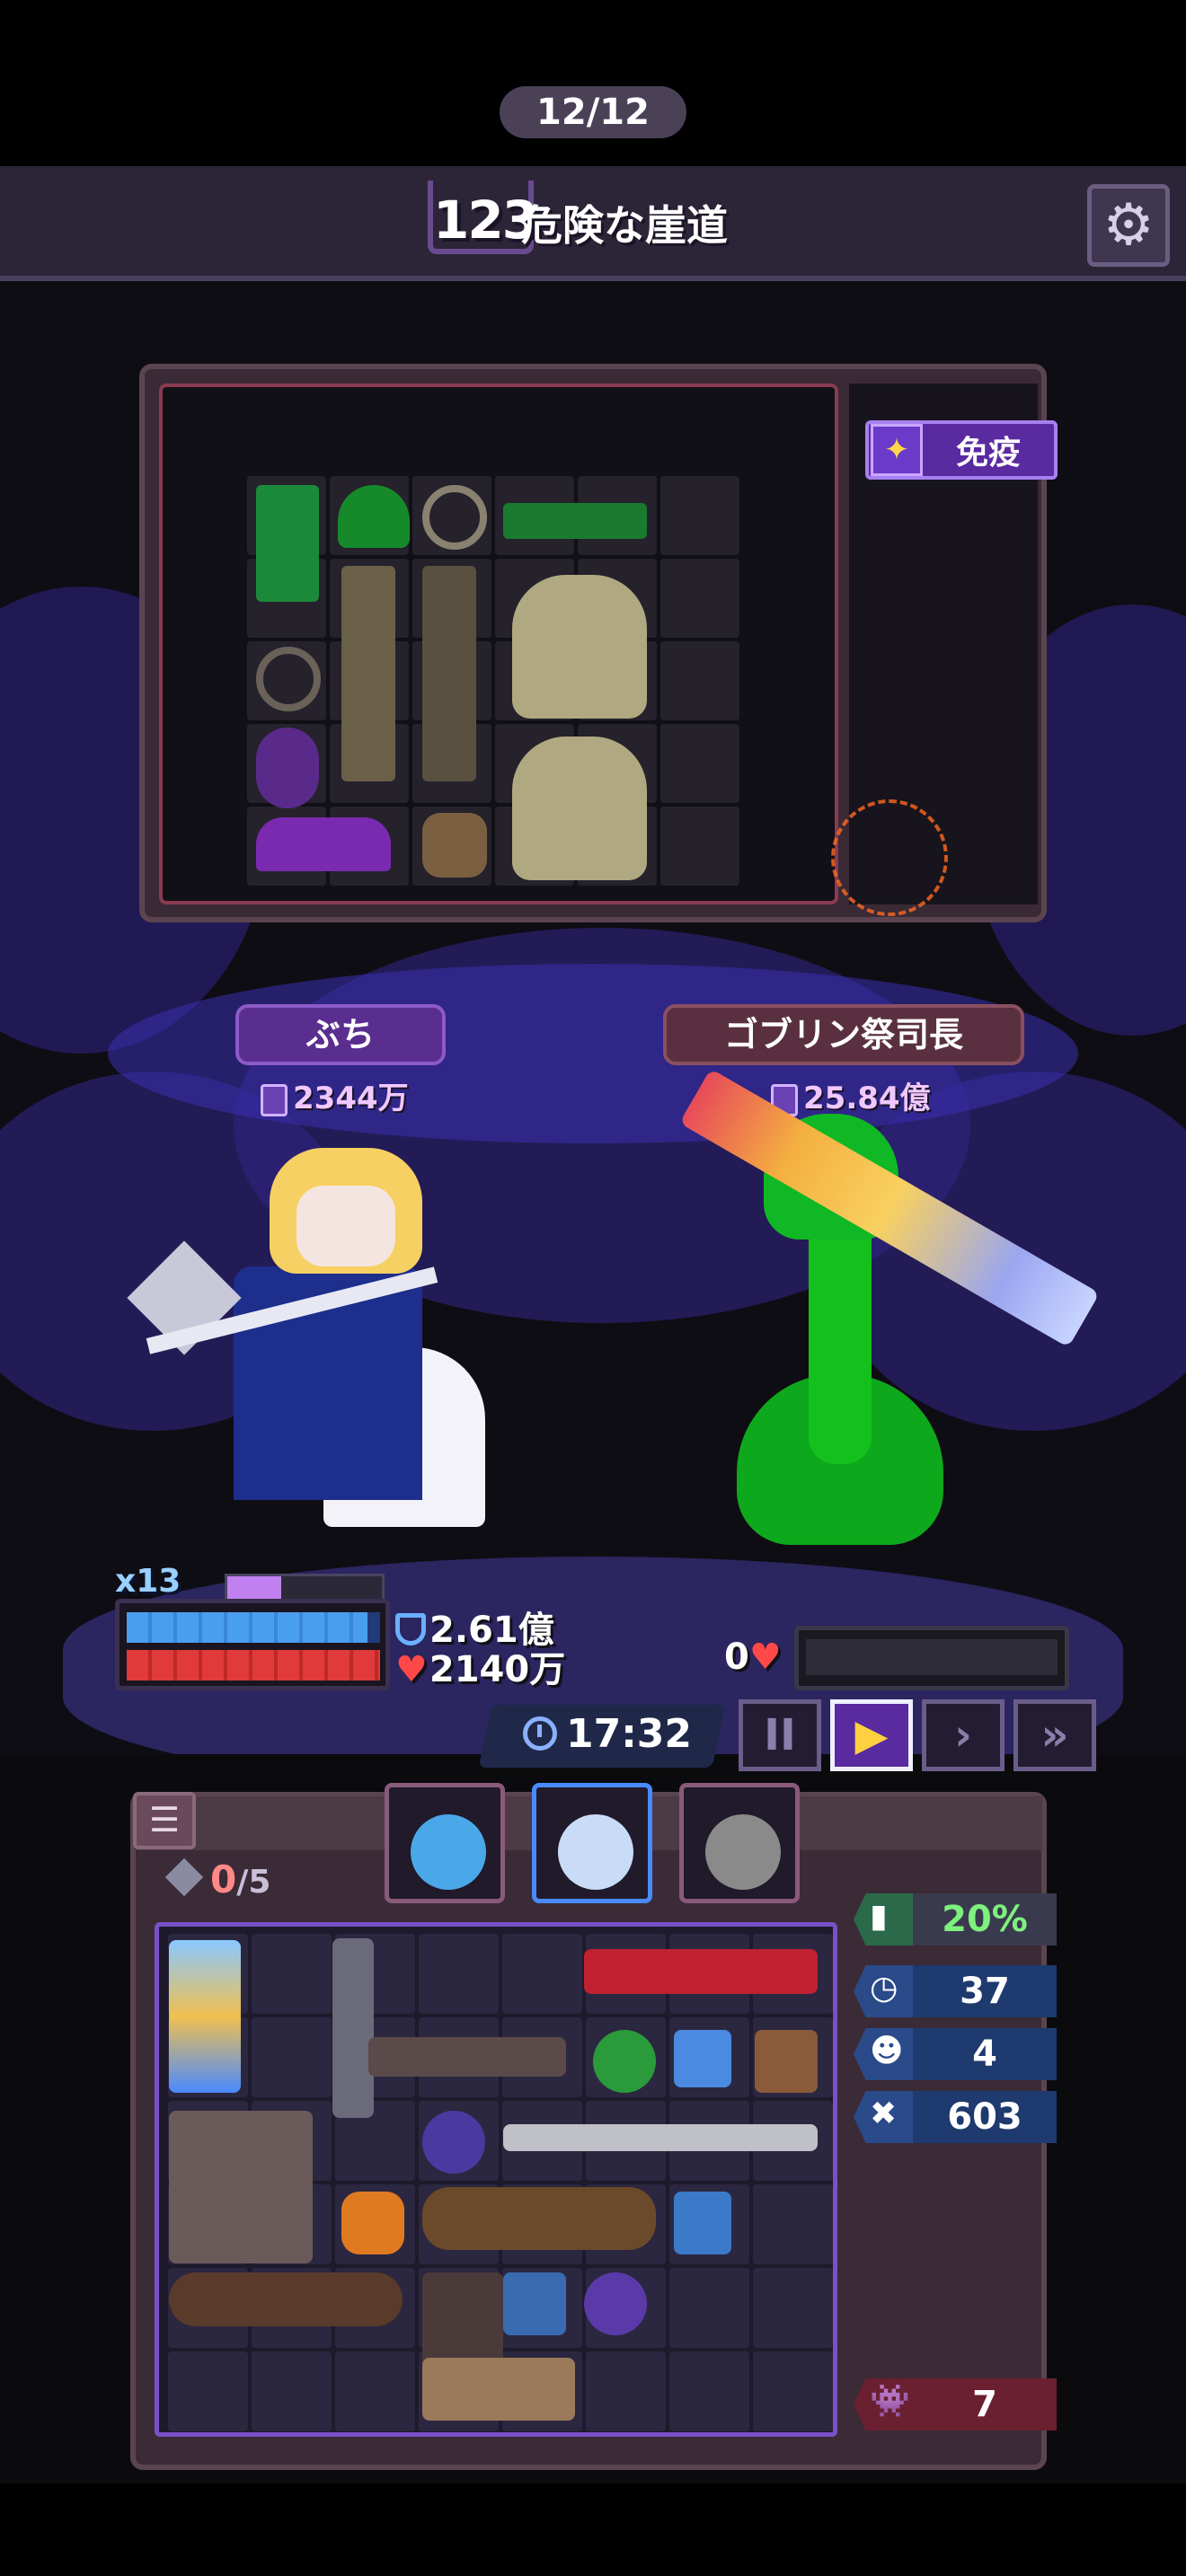 Image resolution: width=1186 pixels, height=2576 pixels. I want to click on magic-orb-icon, so click(453, 2142).